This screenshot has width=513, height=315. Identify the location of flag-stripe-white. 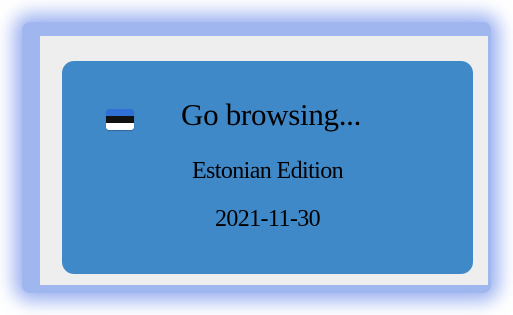
(120, 126).